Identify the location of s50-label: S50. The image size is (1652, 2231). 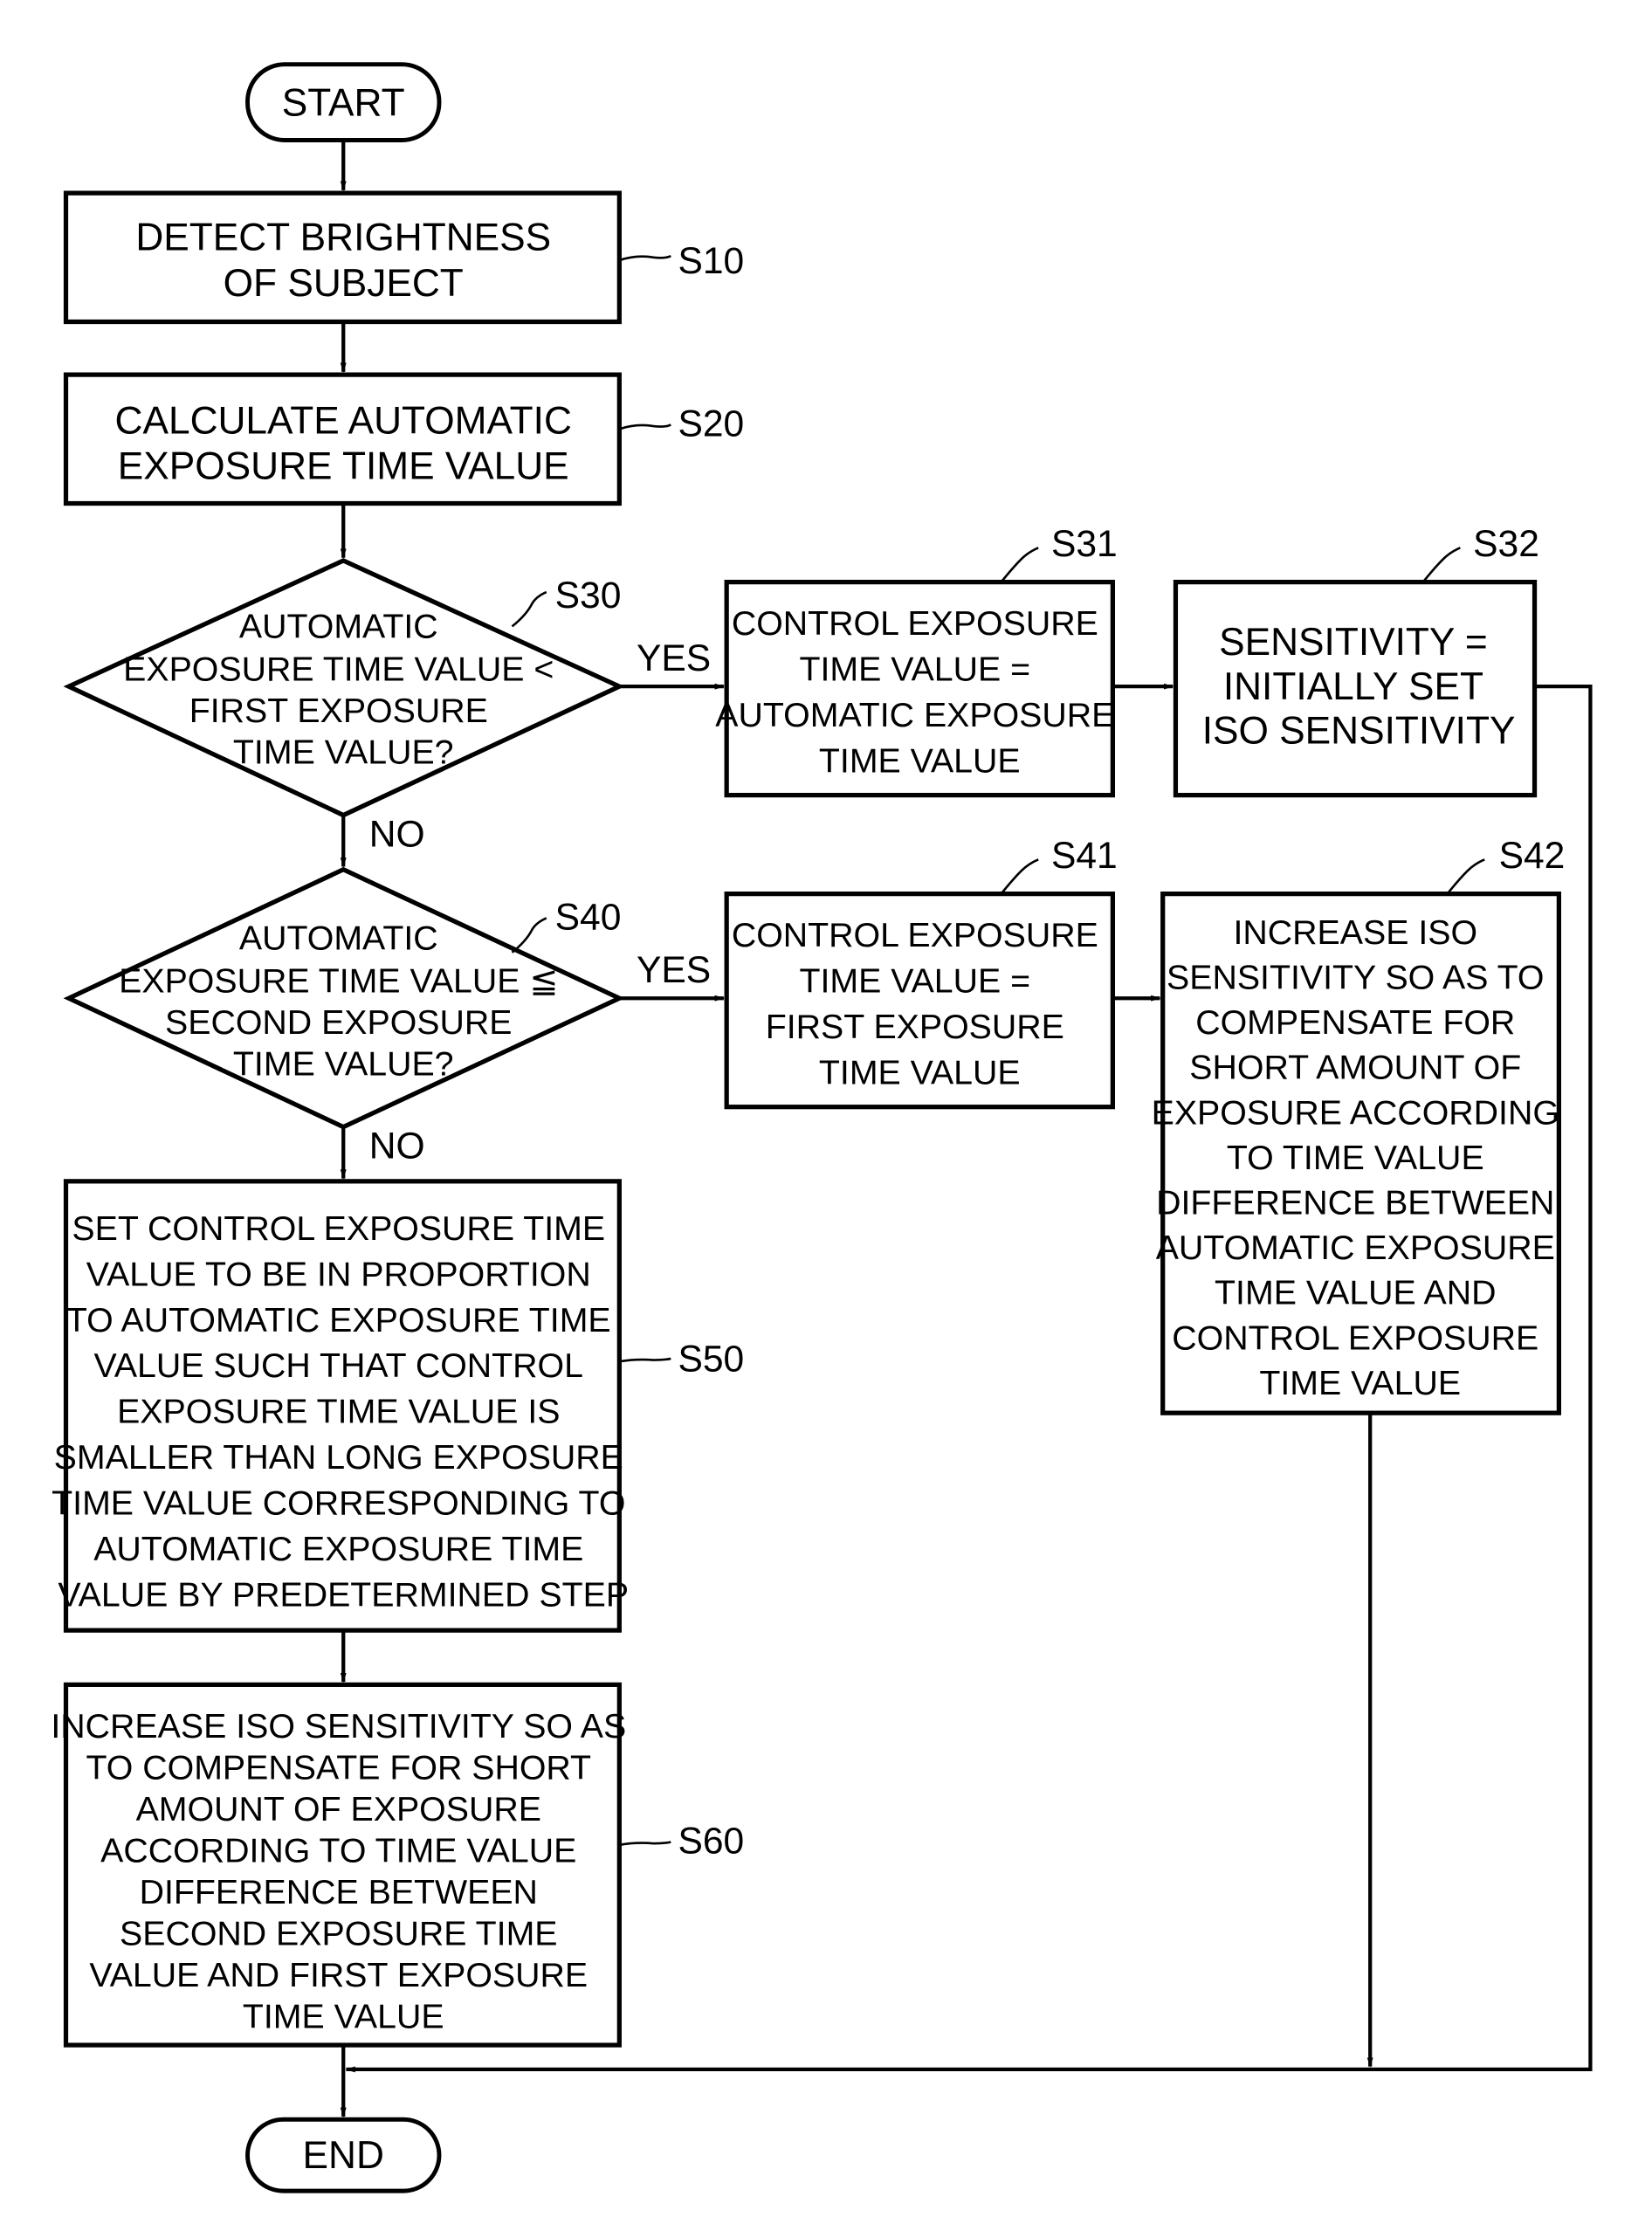
(711, 1360).